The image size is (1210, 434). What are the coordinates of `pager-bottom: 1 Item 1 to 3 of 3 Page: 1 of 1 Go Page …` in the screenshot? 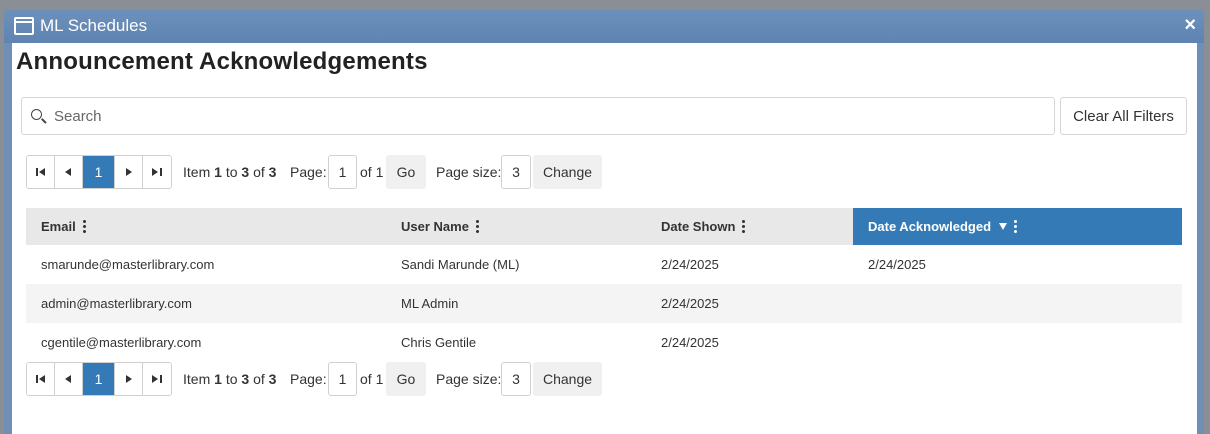 It's located at (336, 379).